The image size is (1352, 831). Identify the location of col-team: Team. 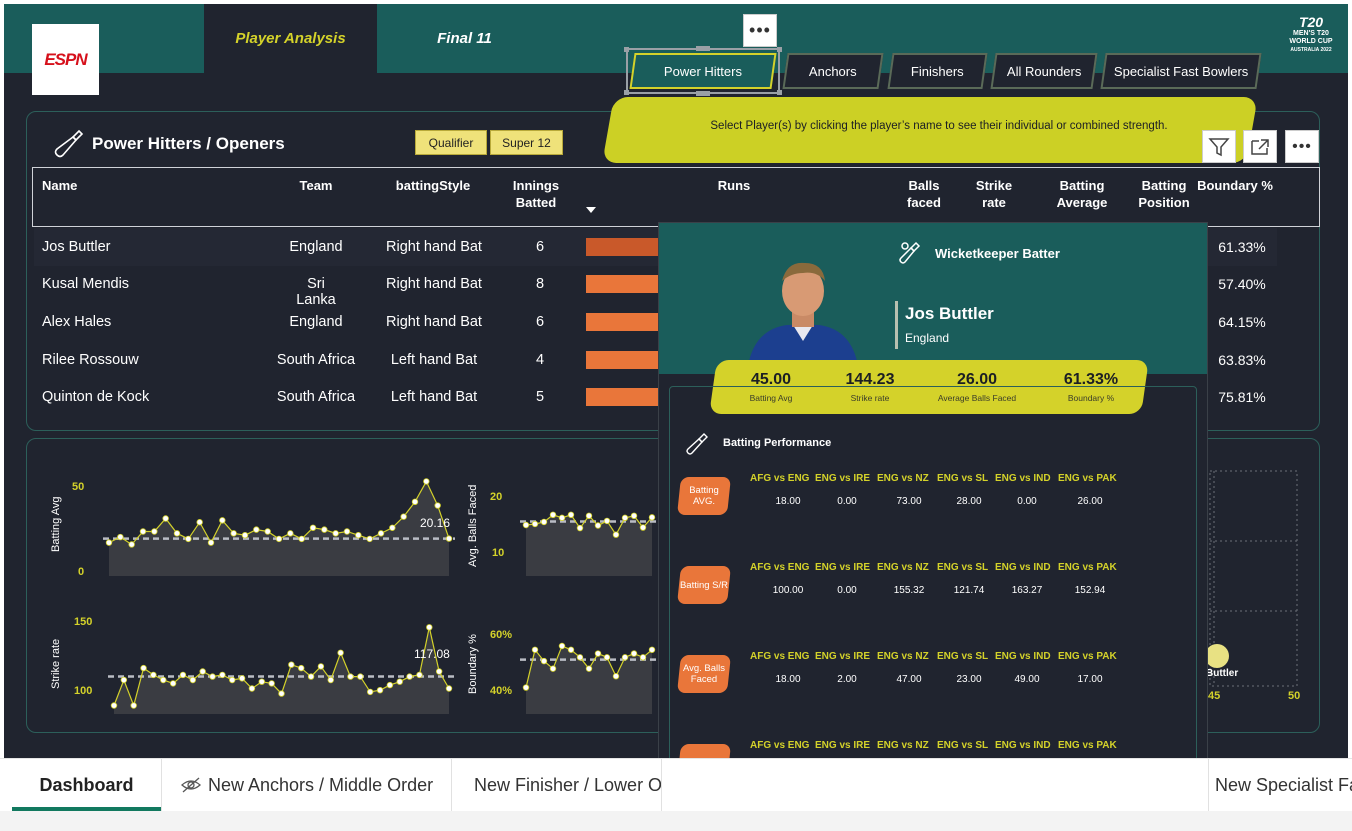
(316, 185).